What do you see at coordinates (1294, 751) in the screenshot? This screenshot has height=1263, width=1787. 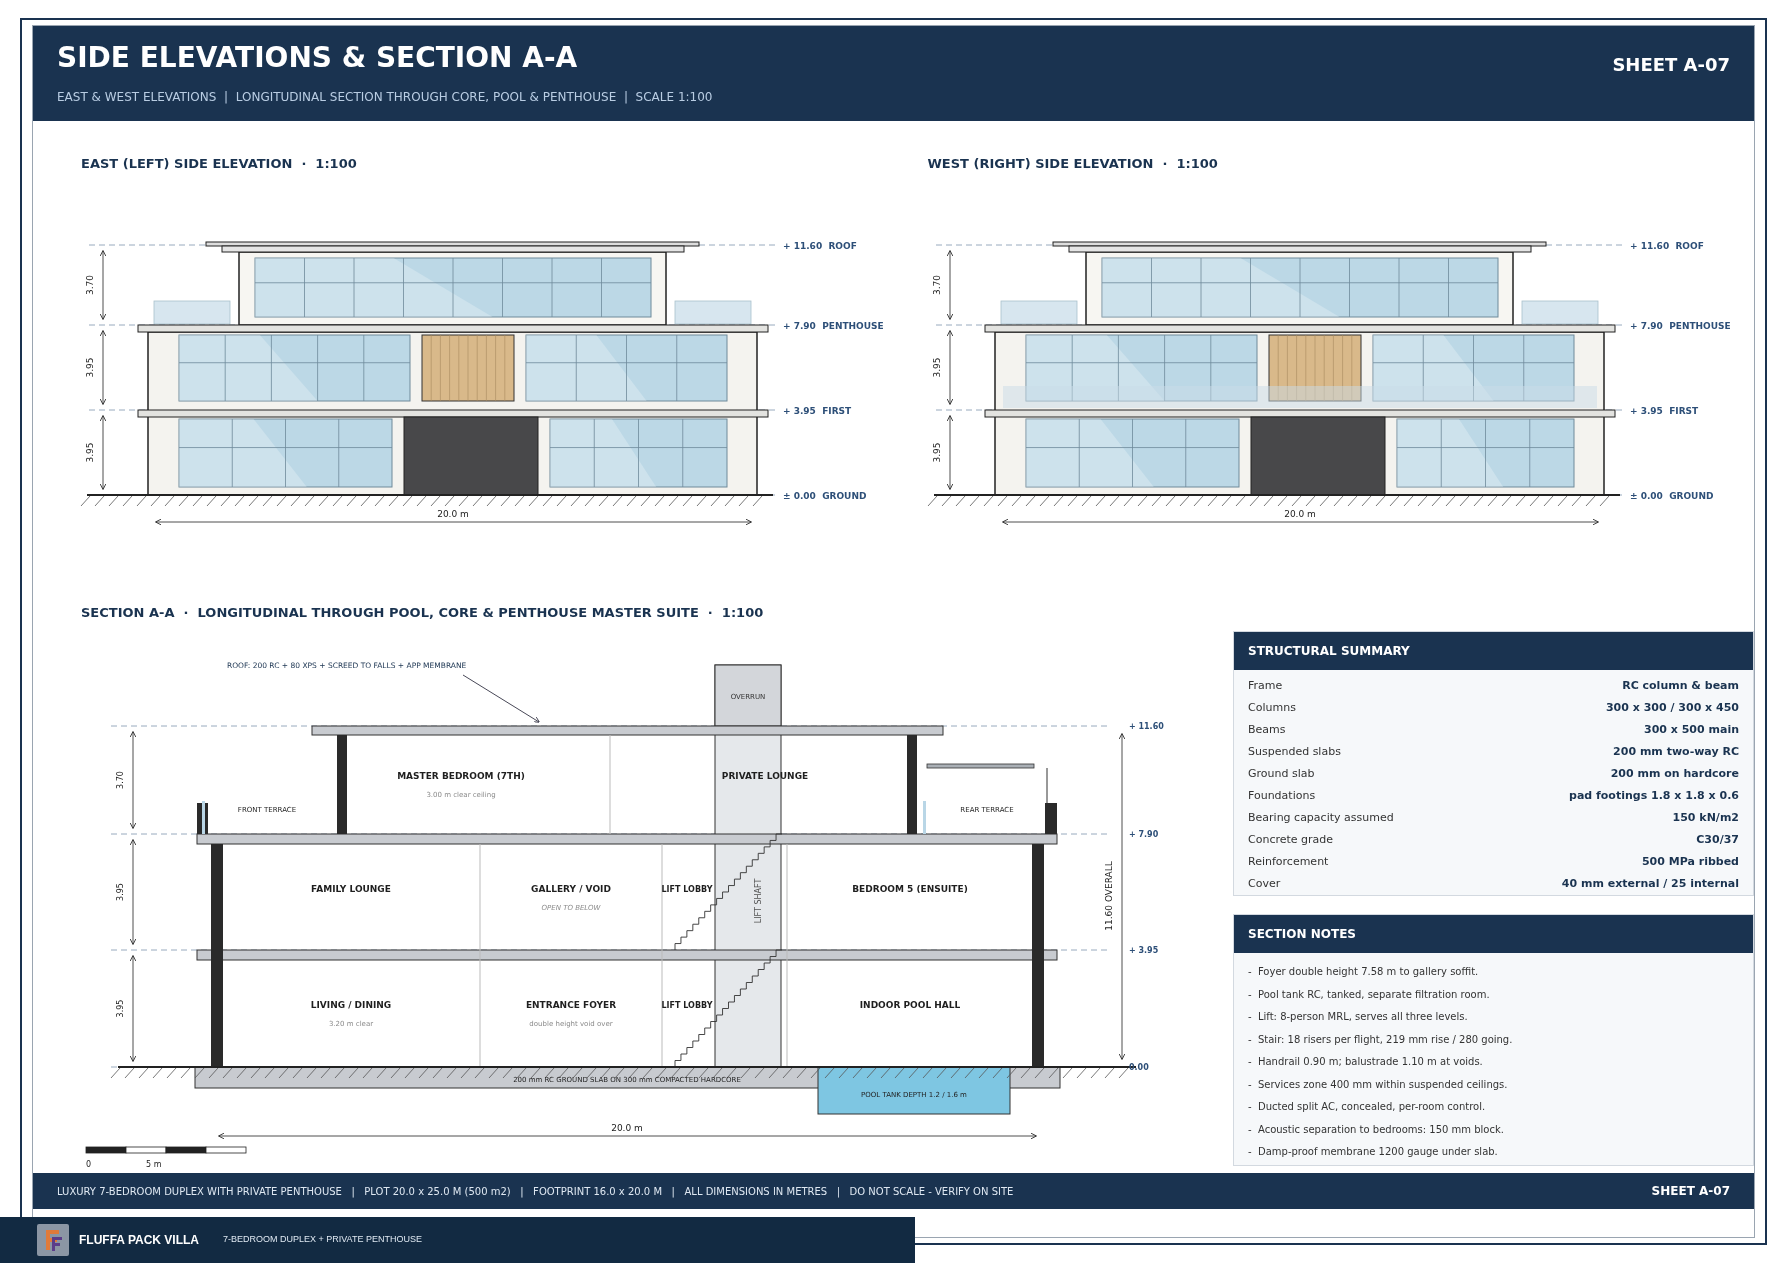 I see `summary-label: Suspended slabs` at bounding box center [1294, 751].